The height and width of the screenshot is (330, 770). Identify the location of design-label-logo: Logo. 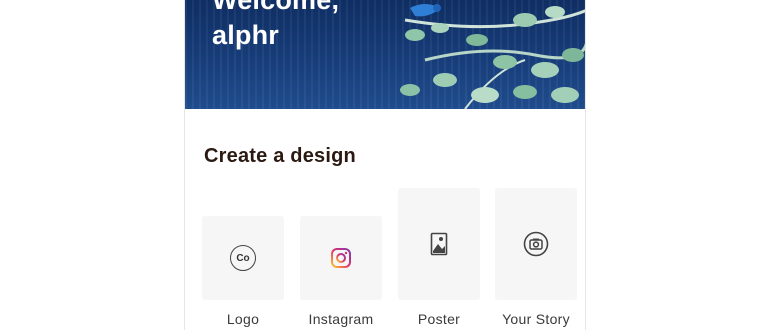
(243, 319).